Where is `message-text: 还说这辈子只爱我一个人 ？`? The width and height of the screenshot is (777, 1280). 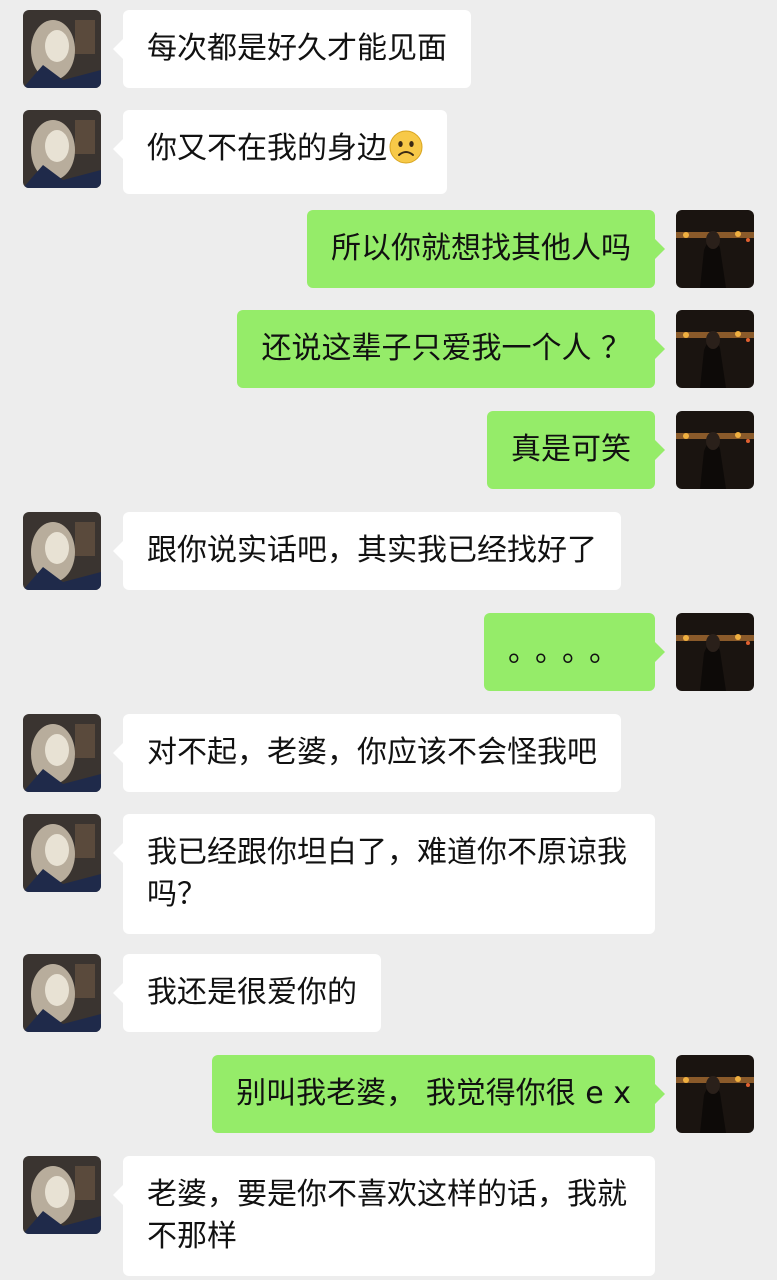 message-text: 还说这辈子只爱我一个人 ？ is located at coordinates (446, 348).